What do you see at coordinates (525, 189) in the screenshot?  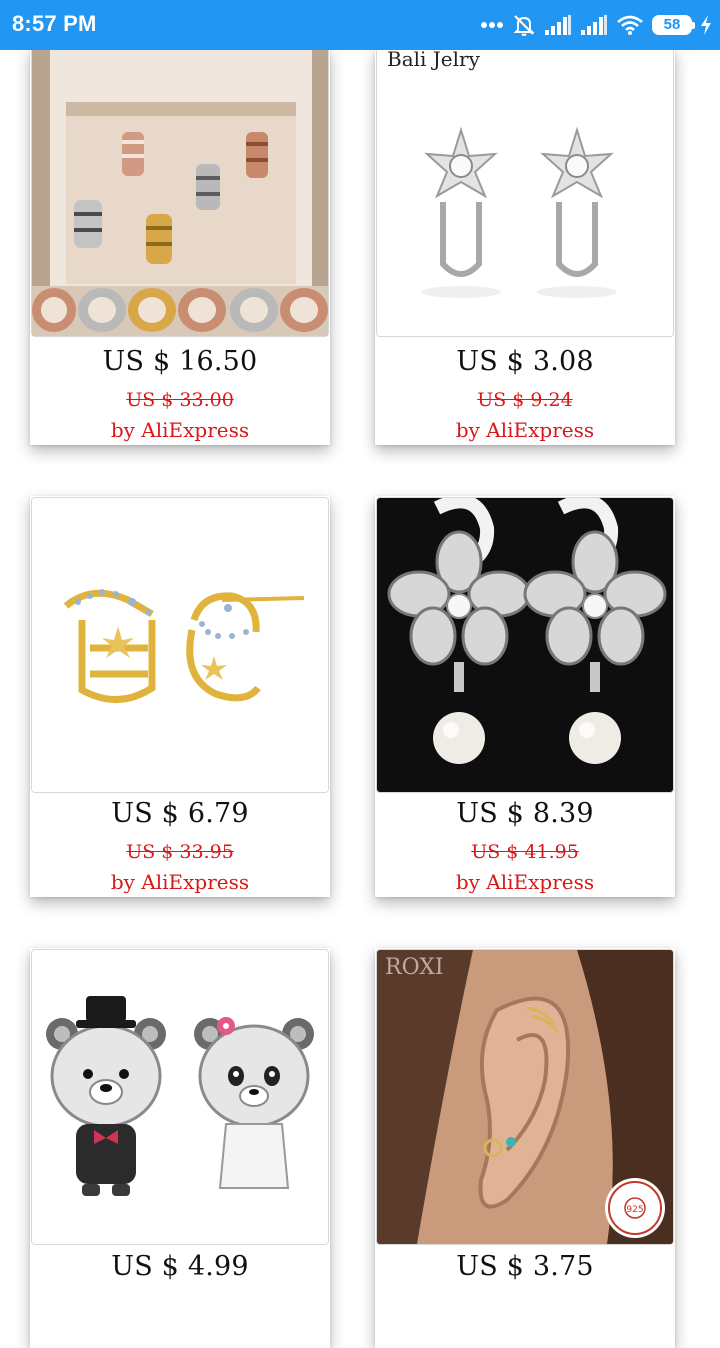 I see `product-image-snowflake-earrings: Bali Jelry` at bounding box center [525, 189].